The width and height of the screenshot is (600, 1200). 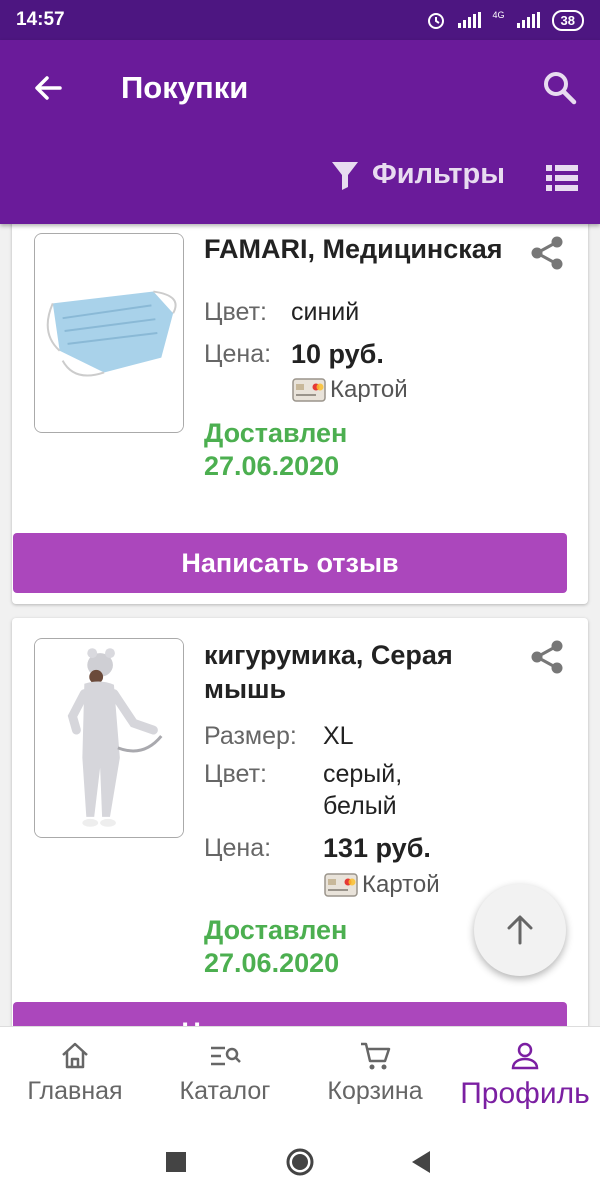 I want to click on product-name: кигурумика, Серая мышь, so click(x=369, y=672).